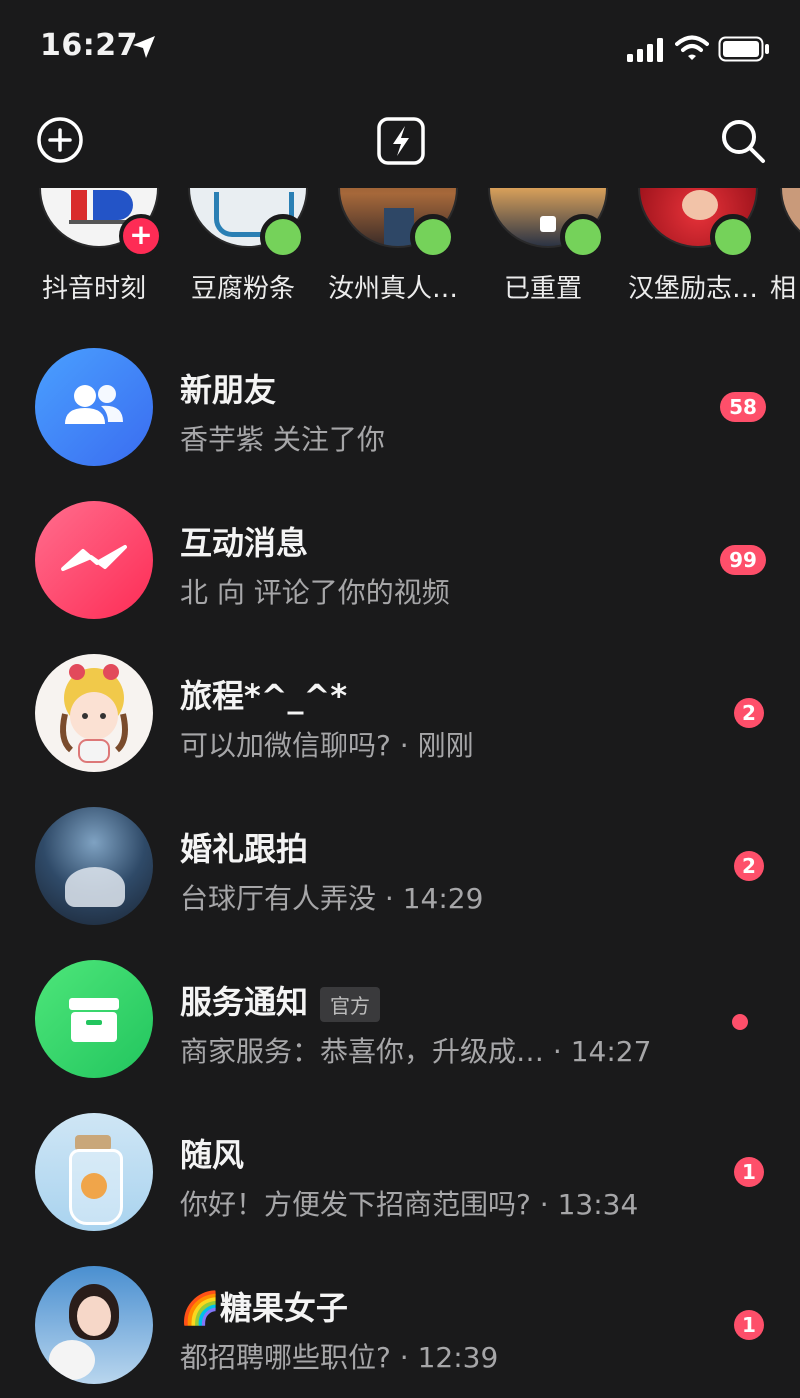 The width and height of the screenshot is (800, 1398). What do you see at coordinates (400, 711) in the screenshot?
I see `message-row: 旅程*^_^* 可以加微信聊吗? · 刚刚 2` at bounding box center [400, 711].